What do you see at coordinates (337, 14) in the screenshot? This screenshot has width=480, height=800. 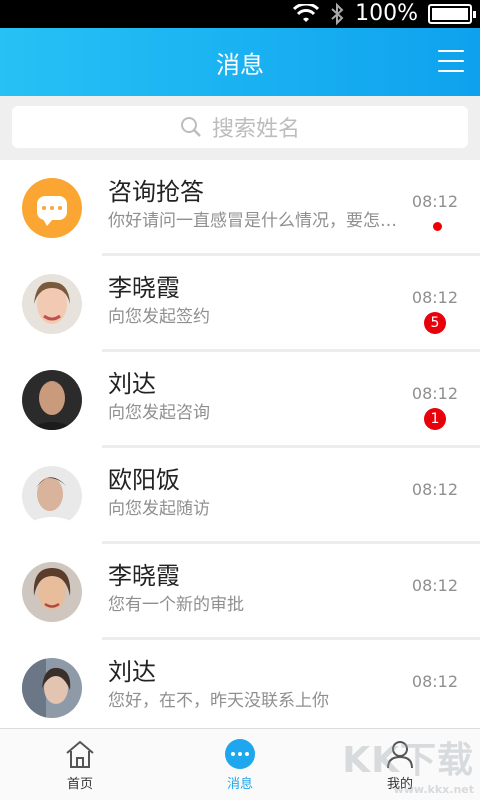 I see `bluetooth-icon` at bounding box center [337, 14].